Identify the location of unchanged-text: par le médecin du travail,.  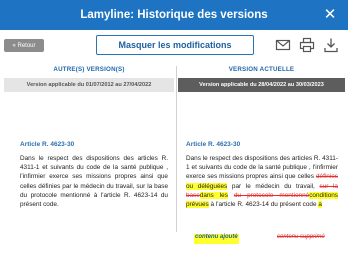
(273, 186).